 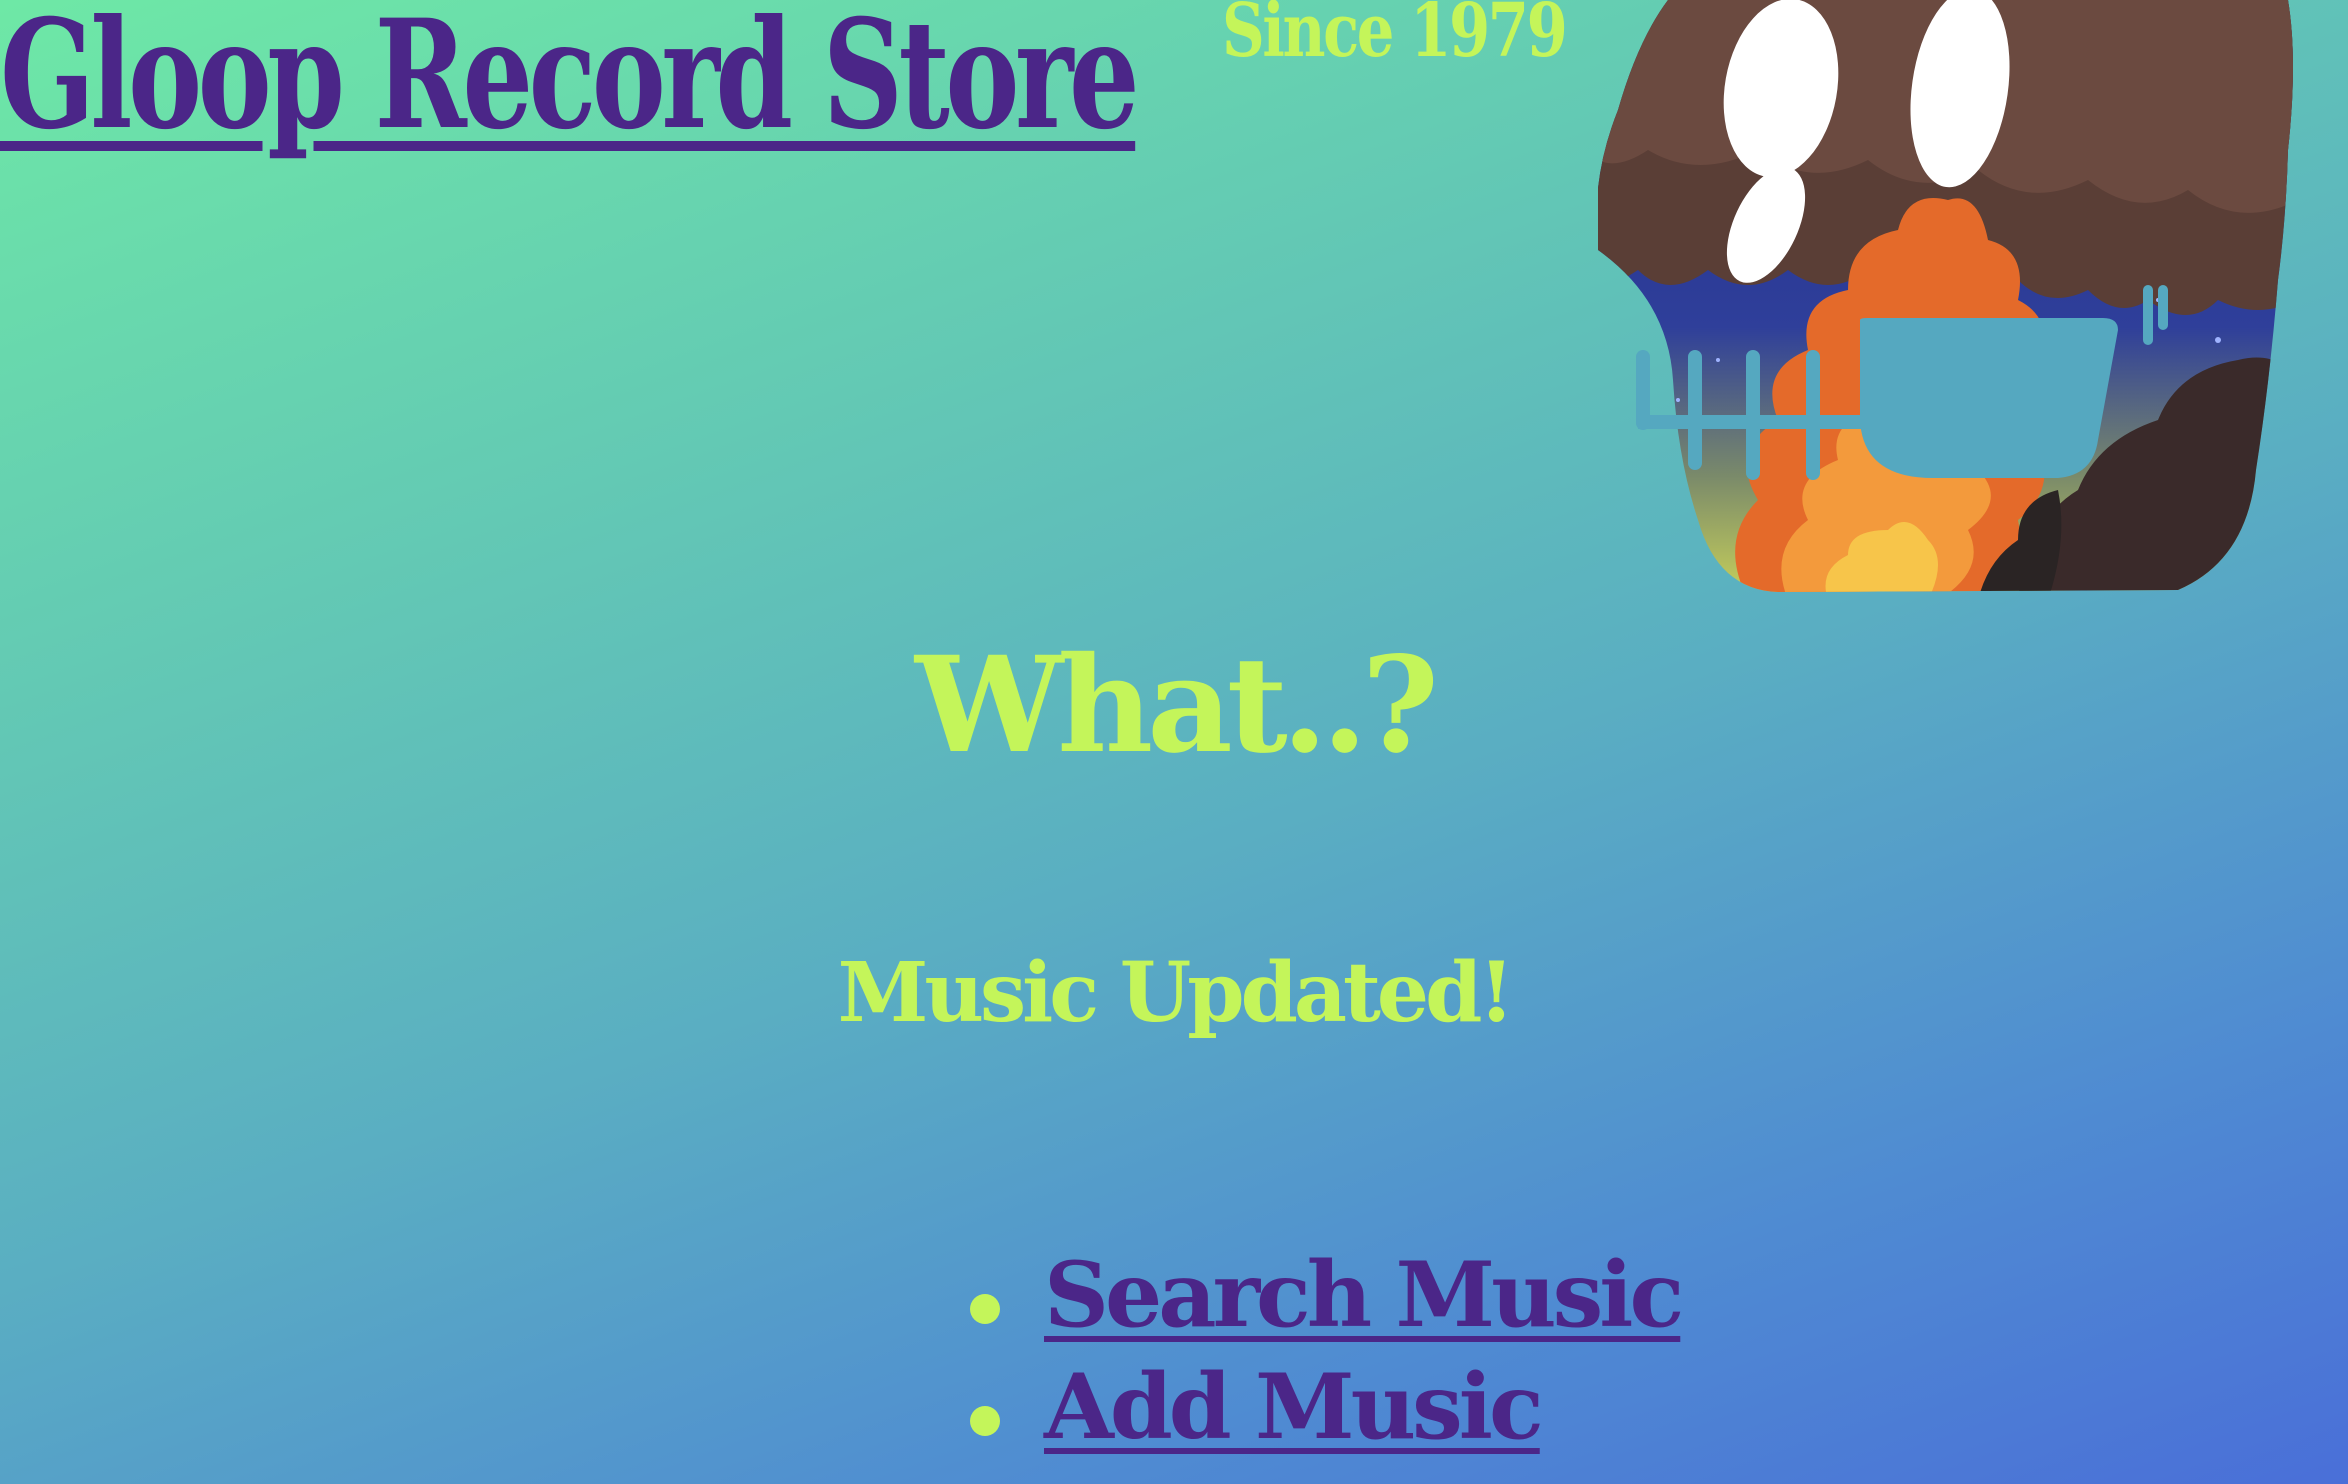 What do you see at coordinates (1945, 296) in the screenshot?
I see `skull-mushroom-logo-icon` at bounding box center [1945, 296].